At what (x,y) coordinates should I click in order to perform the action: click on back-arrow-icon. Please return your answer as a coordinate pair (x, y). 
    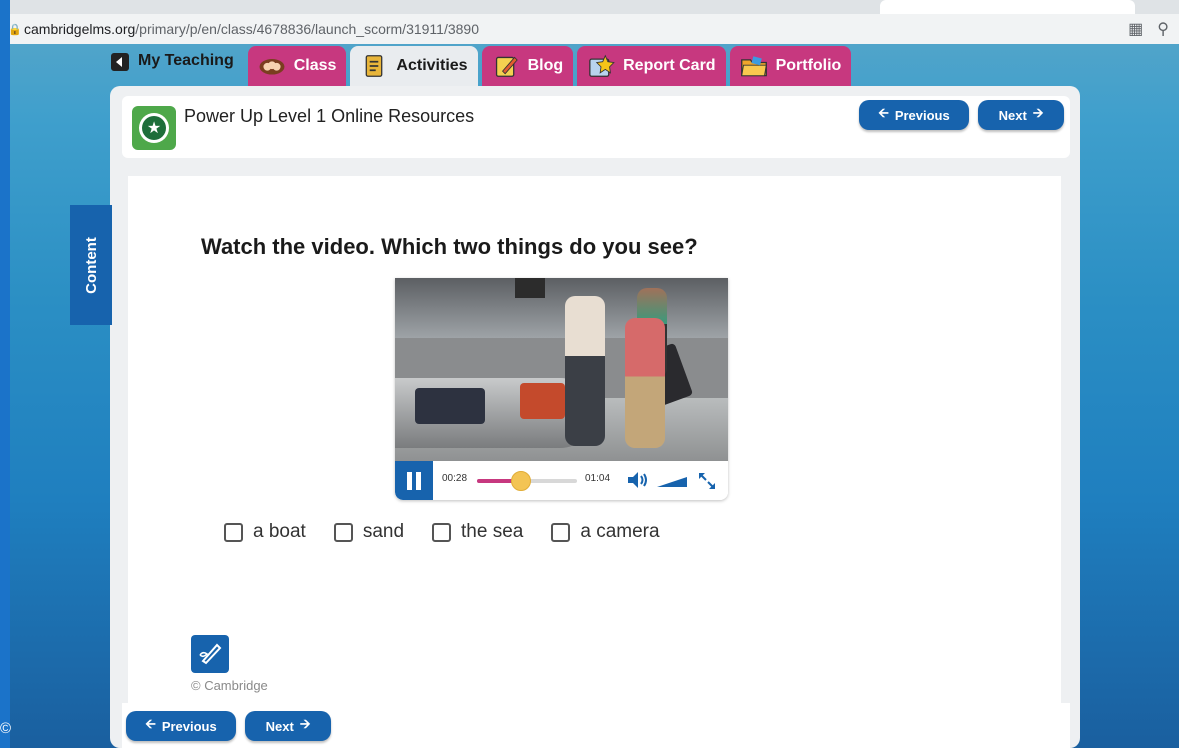
    Looking at the image, I should click on (120, 62).